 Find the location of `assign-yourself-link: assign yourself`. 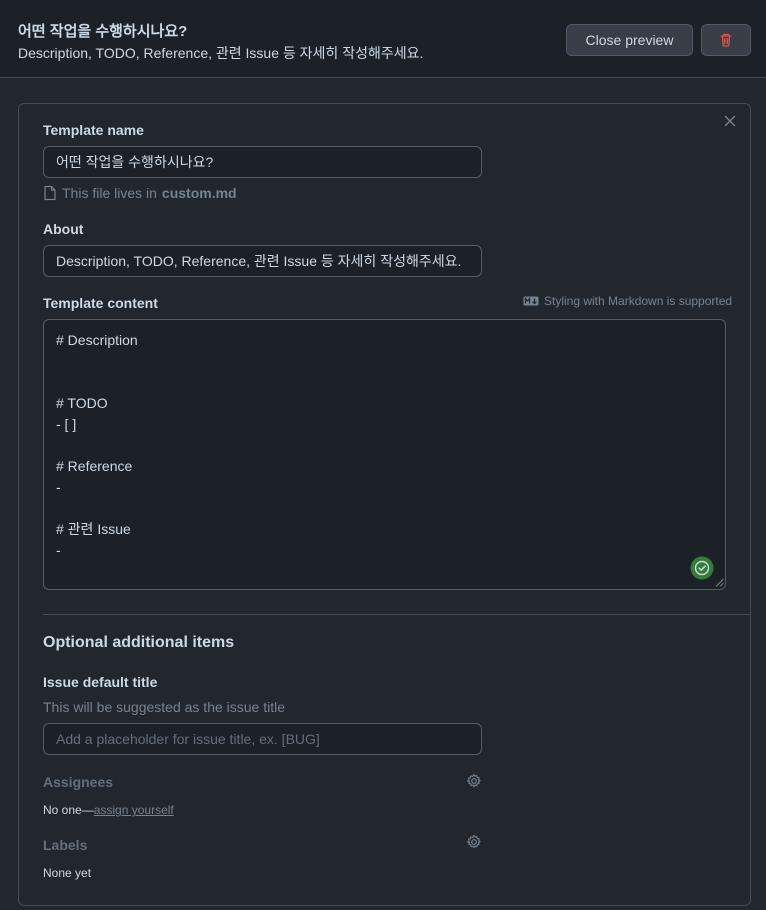

assign-yourself-link: assign yourself is located at coordinates (134, 810).